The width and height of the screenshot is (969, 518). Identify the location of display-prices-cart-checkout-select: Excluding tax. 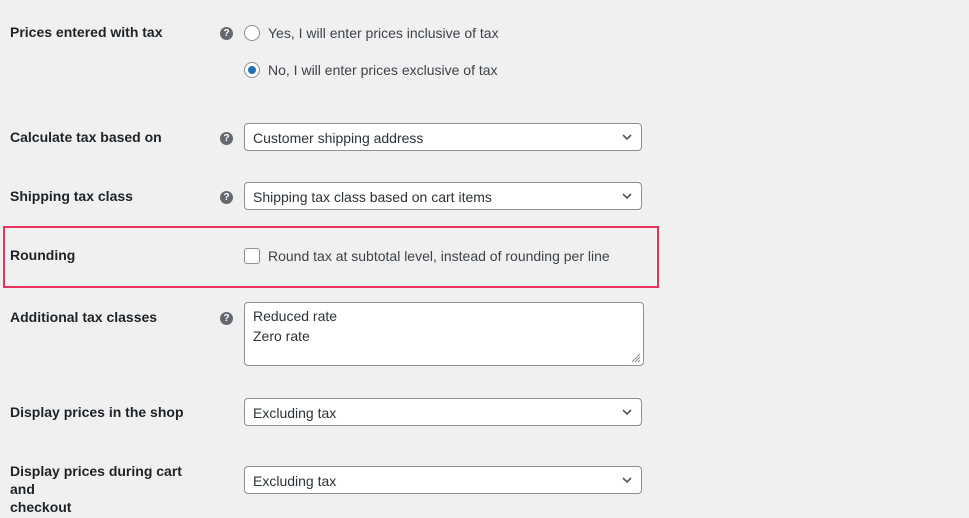
(443, 480).